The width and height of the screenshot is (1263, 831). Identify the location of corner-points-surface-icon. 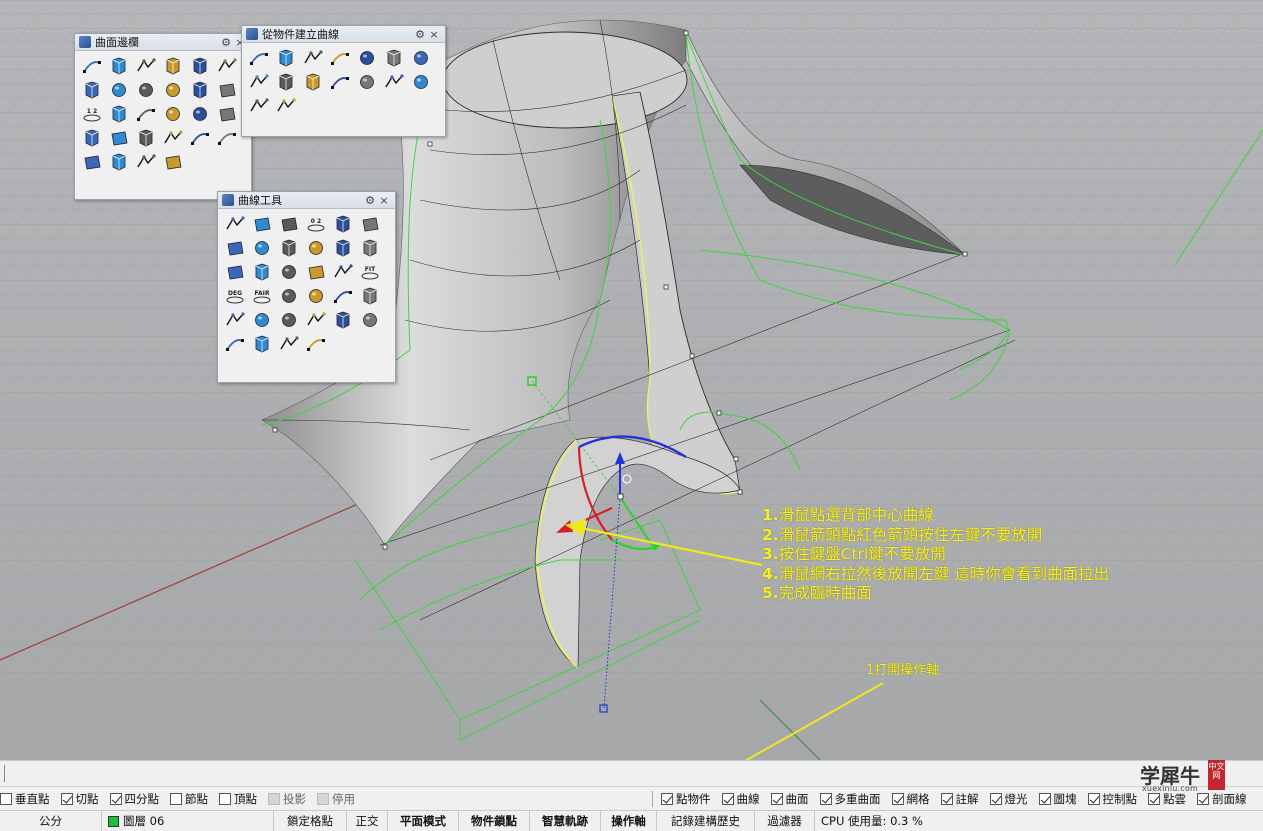
(119, 66).